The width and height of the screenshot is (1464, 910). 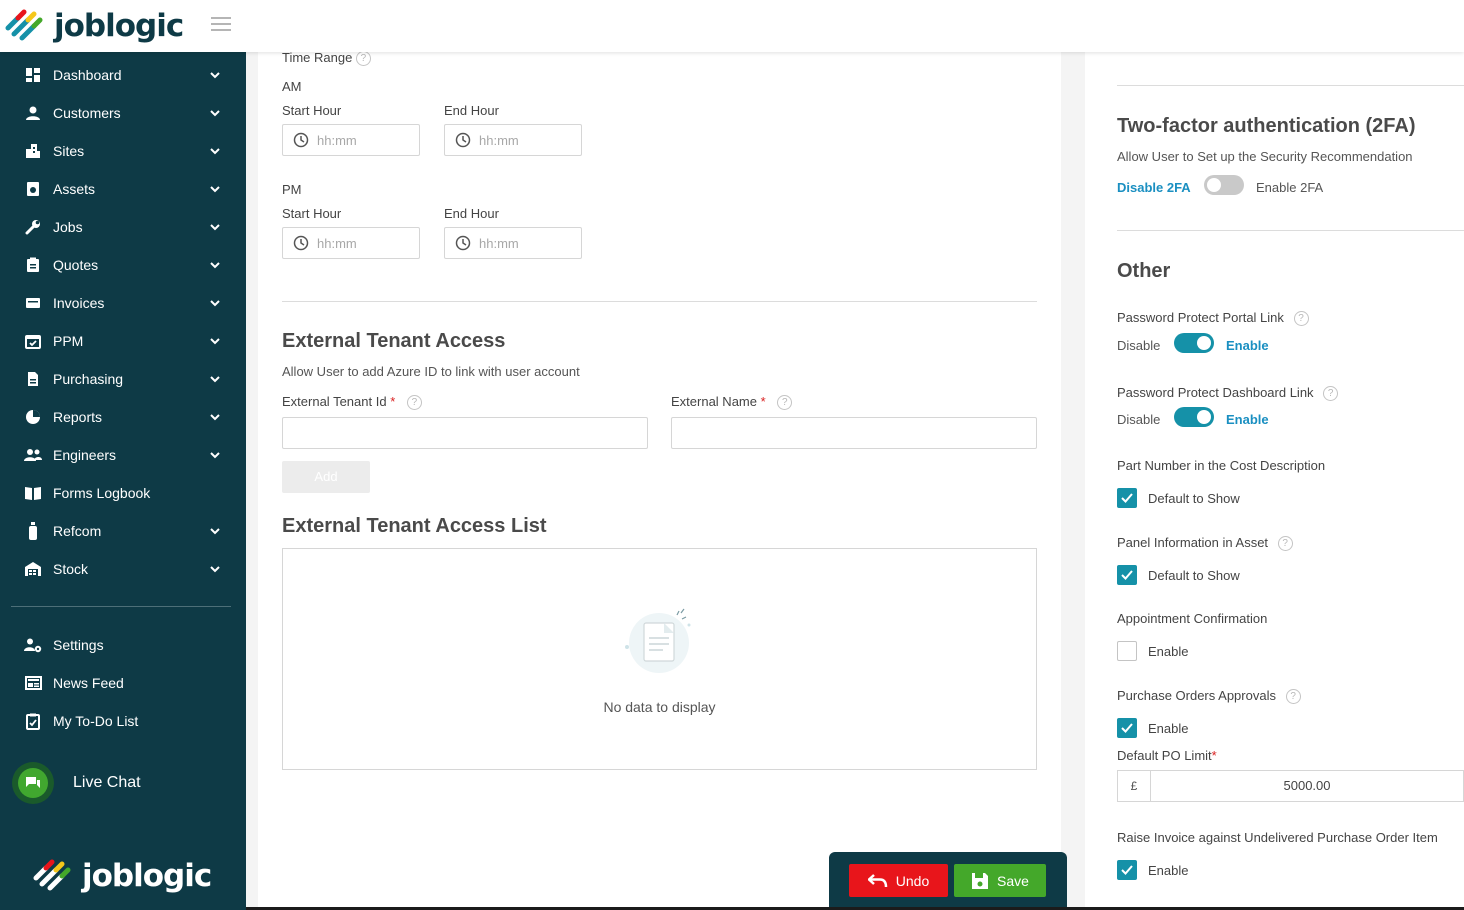 I want to click on sidebar-item-dashboard: Dashboard, so click(x=123, y=75).